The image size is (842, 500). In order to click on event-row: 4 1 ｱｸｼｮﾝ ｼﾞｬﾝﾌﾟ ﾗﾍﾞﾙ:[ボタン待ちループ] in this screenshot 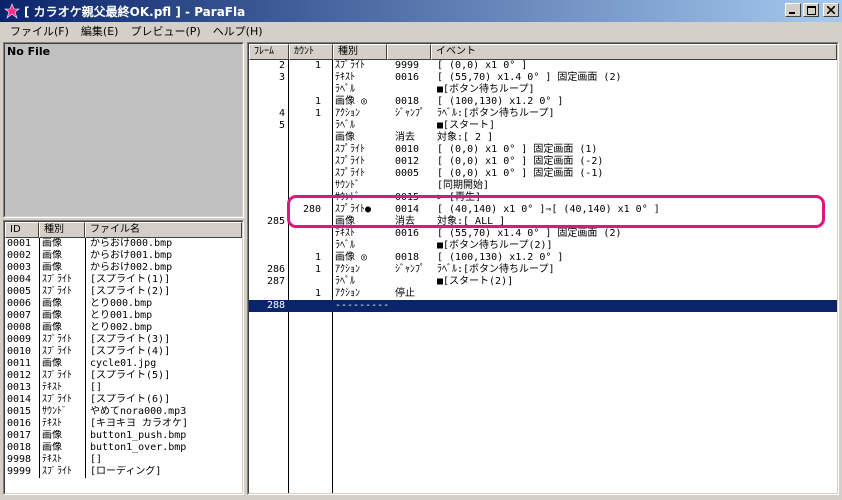, I will do `click(543, 114)`.